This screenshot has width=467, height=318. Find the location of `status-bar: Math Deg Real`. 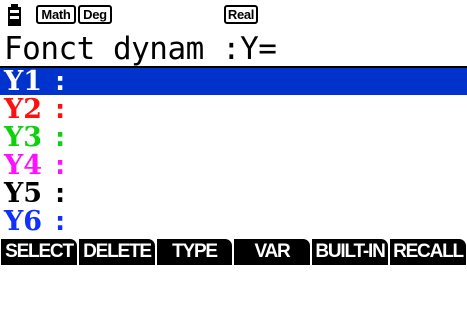

status-bar: Math Deg Real is located at coordinates (233, 17).